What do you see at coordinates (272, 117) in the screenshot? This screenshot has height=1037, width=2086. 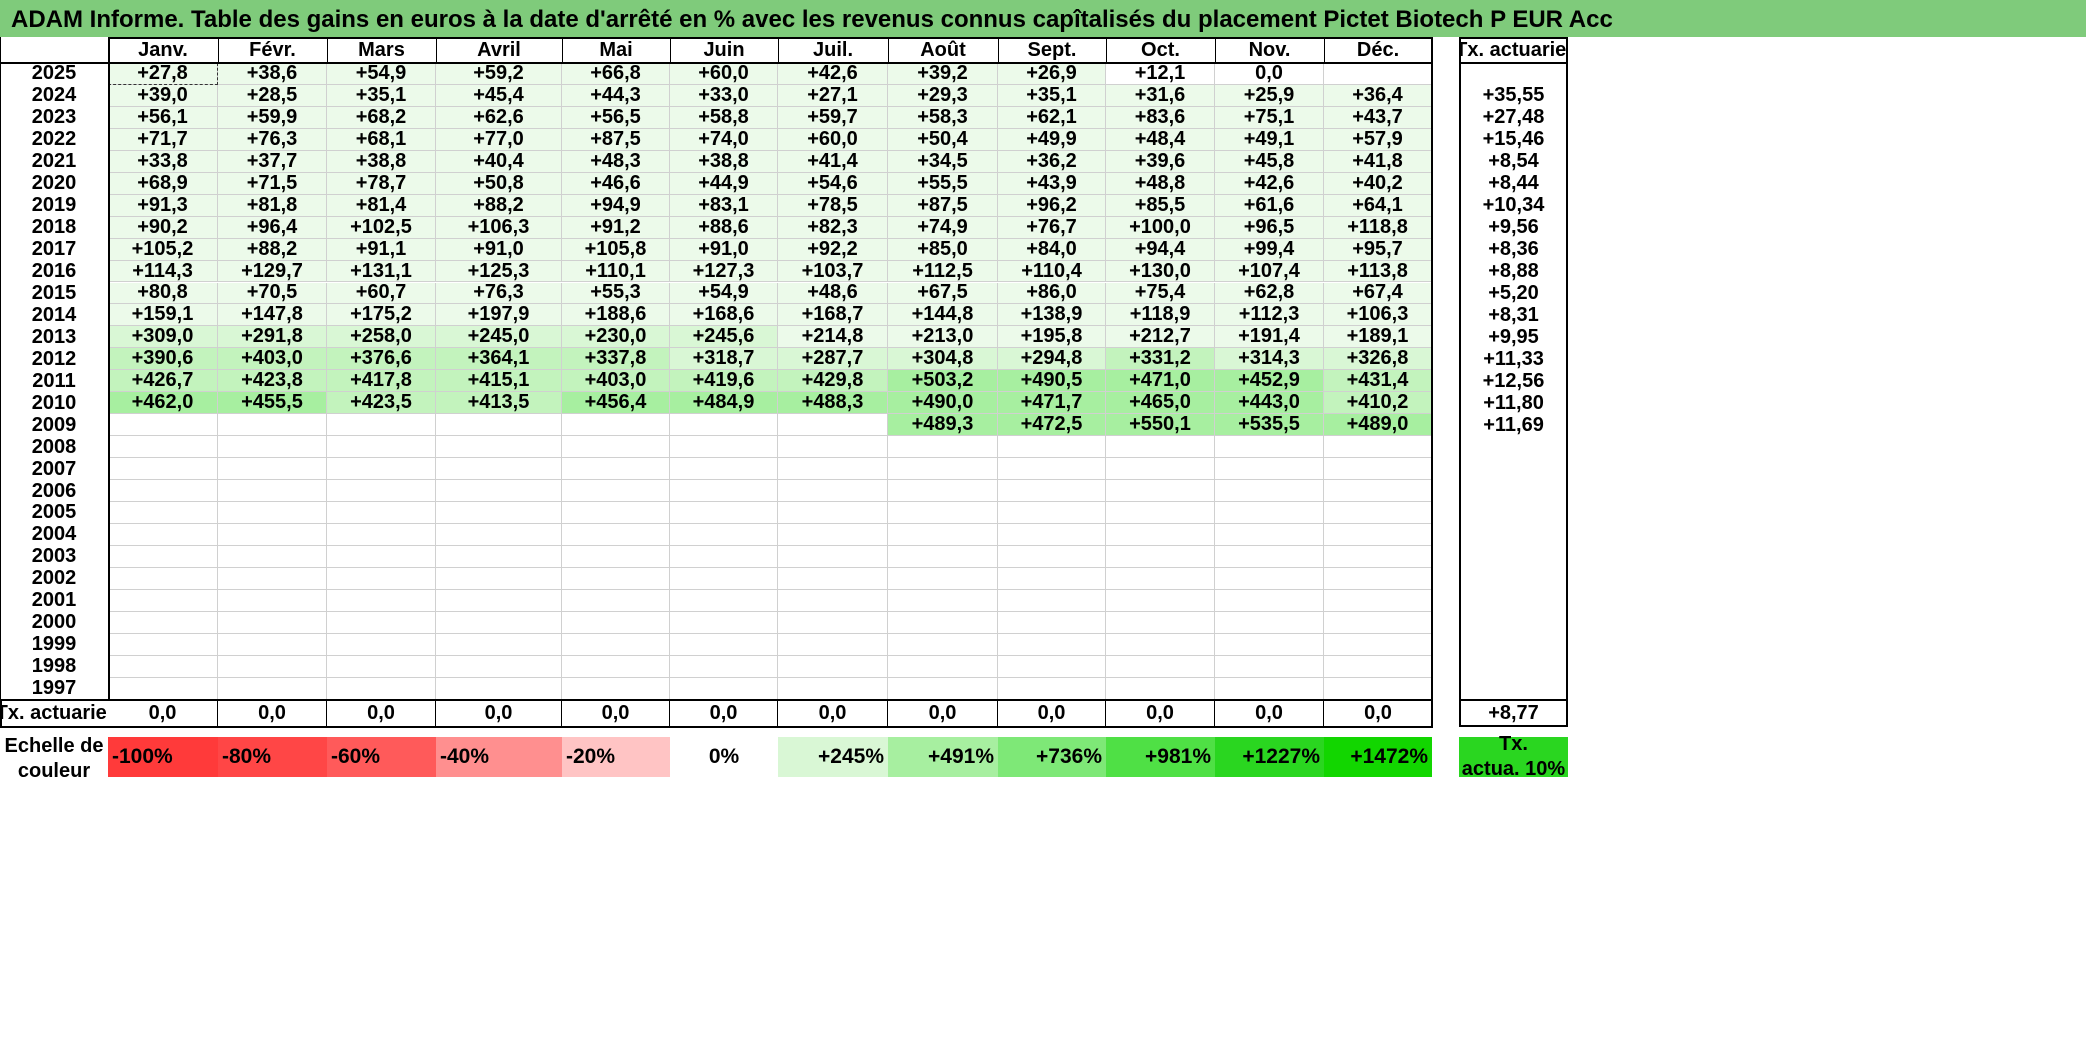 I see `table-cell: +59,9` at bounding box center [272, 117].